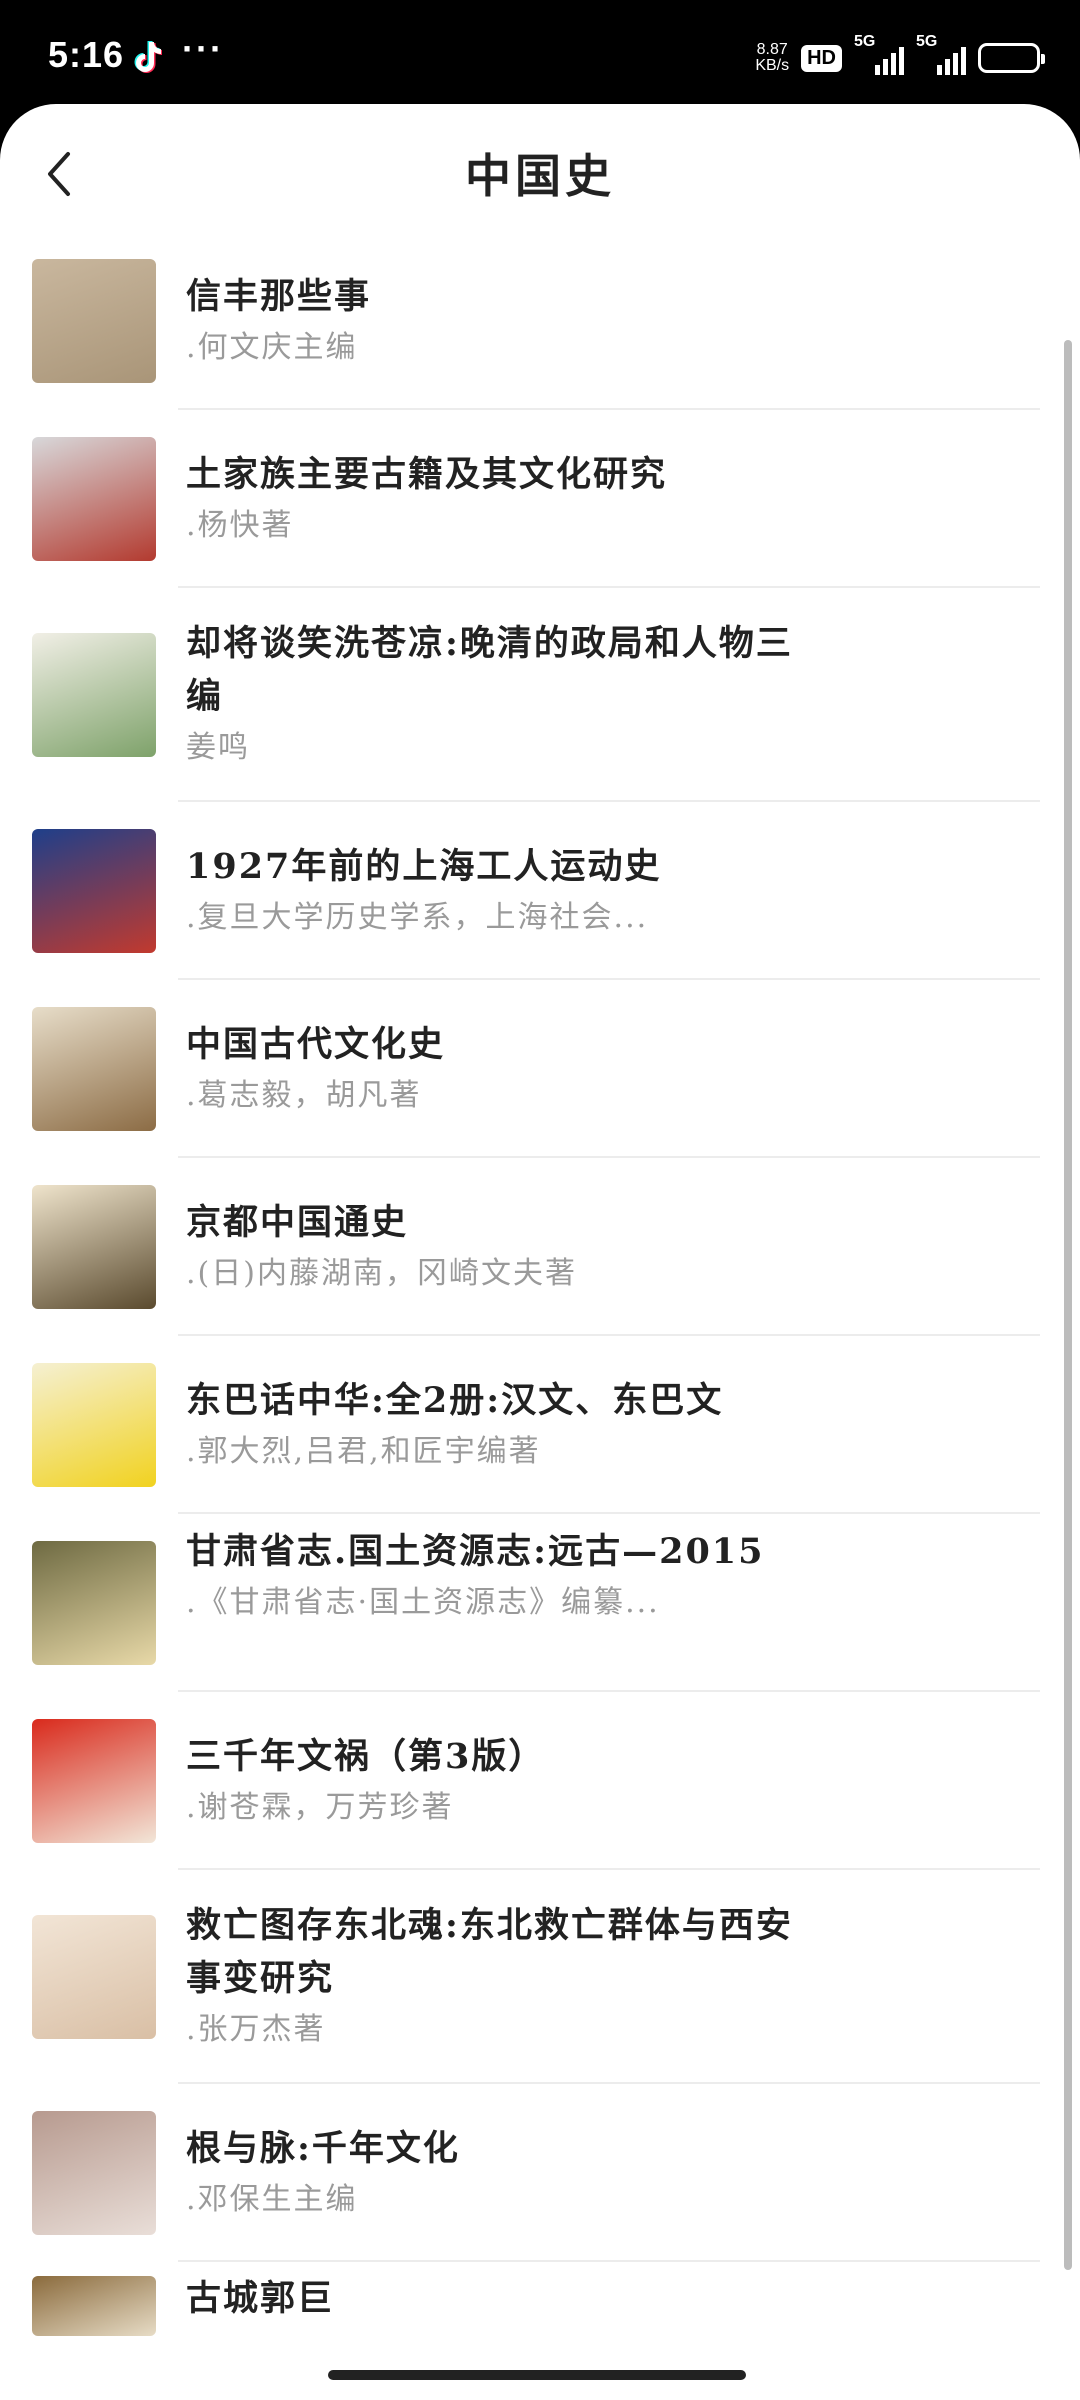 Image resolution: width=1080 pixels, height=2400 pixels. What do you see at coordinates (613, 2173) in the screenshot?
I see `book-info: 根与脉:千年文化 .邓保生主编` at bounding box center [613, 2173].